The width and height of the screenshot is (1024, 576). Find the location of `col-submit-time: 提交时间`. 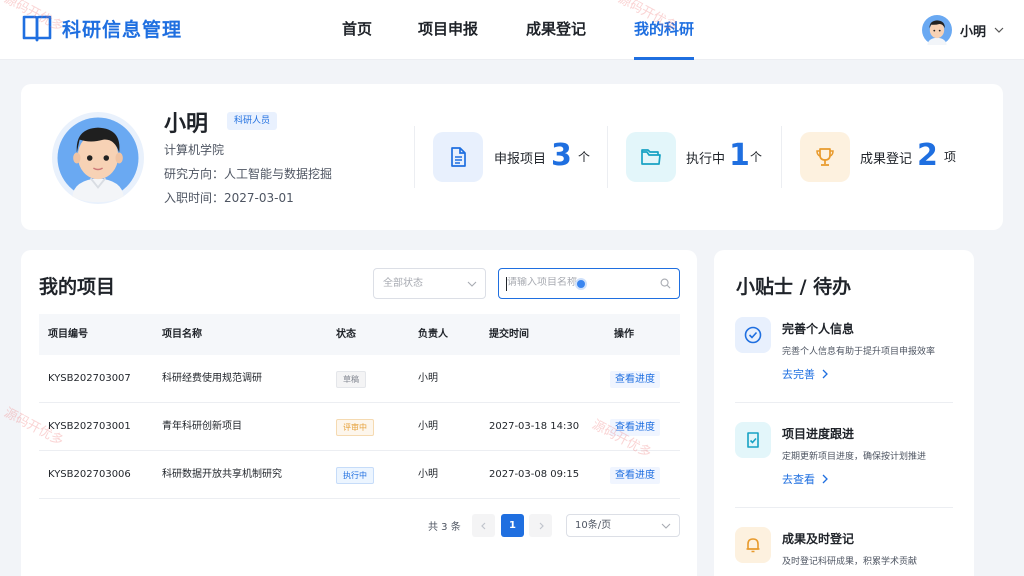

col-submit-time: 提交时间 is located at coordinates (509, 334).